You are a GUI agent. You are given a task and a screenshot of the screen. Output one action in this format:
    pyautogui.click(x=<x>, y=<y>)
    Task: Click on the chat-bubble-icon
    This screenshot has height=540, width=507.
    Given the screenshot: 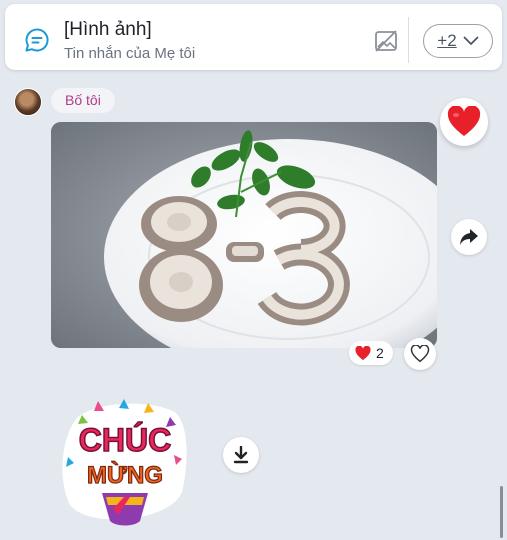 What is the action you would take?
    pyautogui.click(x=37, y=40)
    